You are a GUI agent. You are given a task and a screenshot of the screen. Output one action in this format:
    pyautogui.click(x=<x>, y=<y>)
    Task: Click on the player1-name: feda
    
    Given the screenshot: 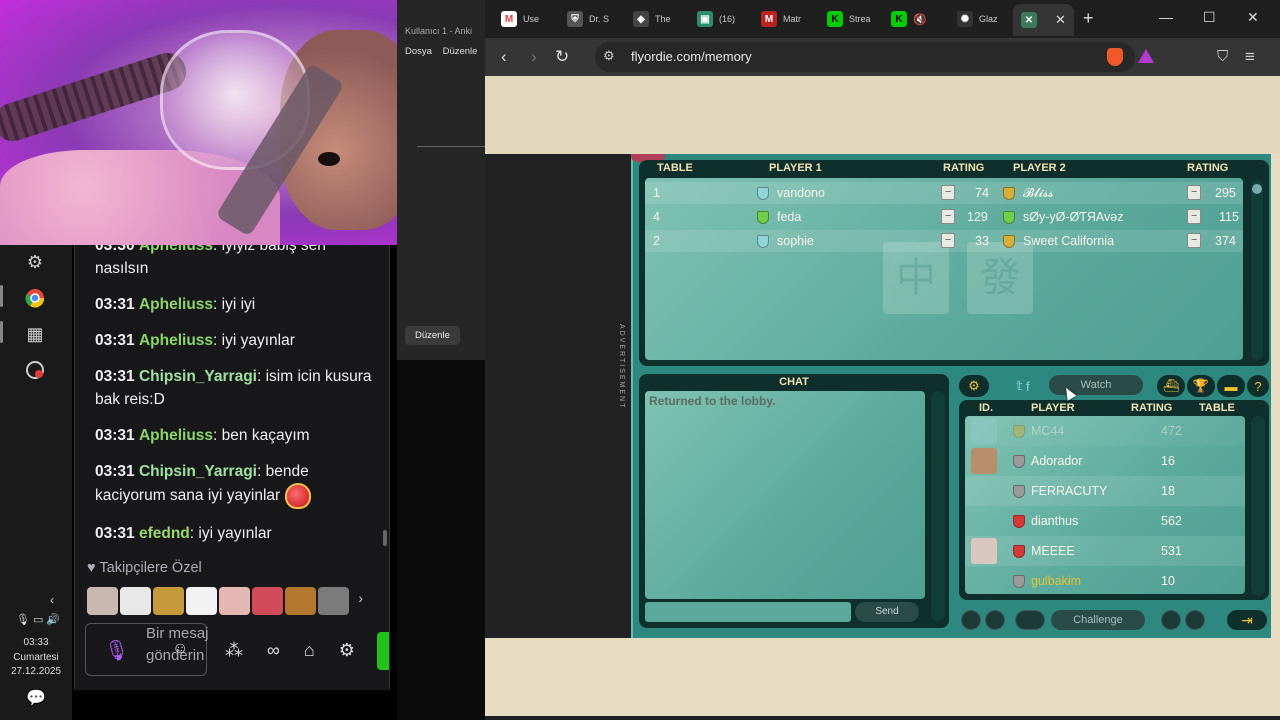 What is the action you would take?
    pyautogui.click(x=789, y=217)
    